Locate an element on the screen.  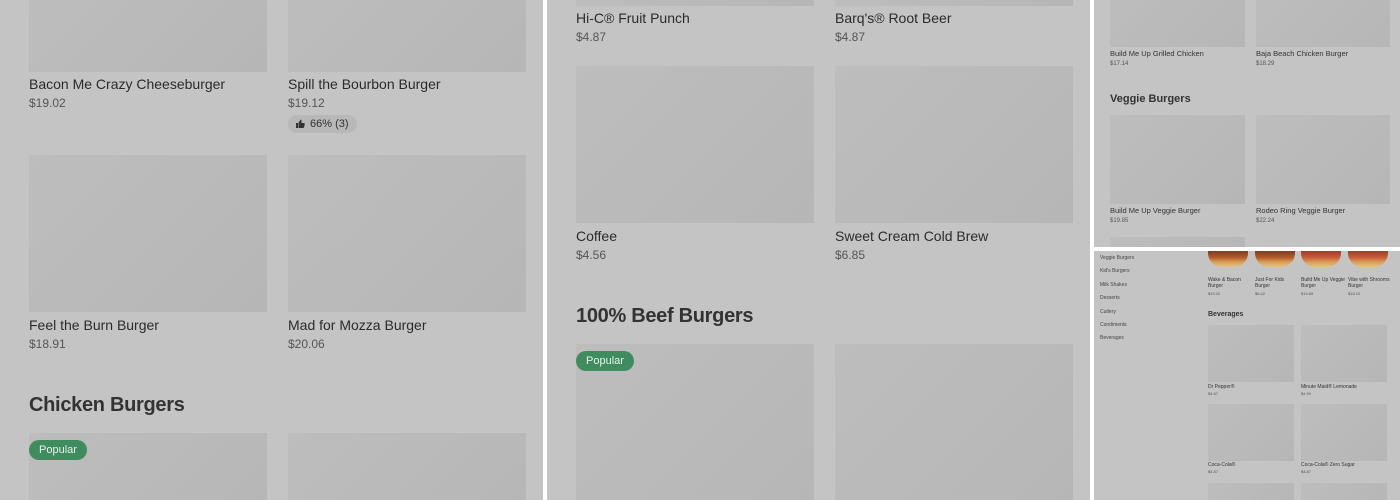
nav-item-veggie-burgers: Veggie Burgers is located at coordinates (1117, 258).